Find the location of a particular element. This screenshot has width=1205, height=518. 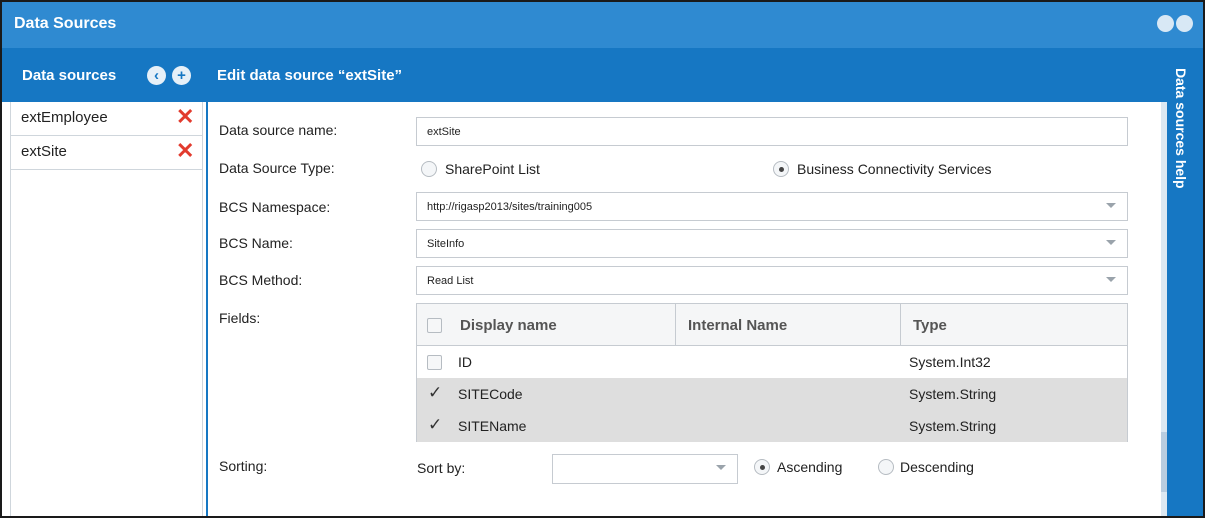

sharepoint-list-radio is located at coordinates (429, 169).